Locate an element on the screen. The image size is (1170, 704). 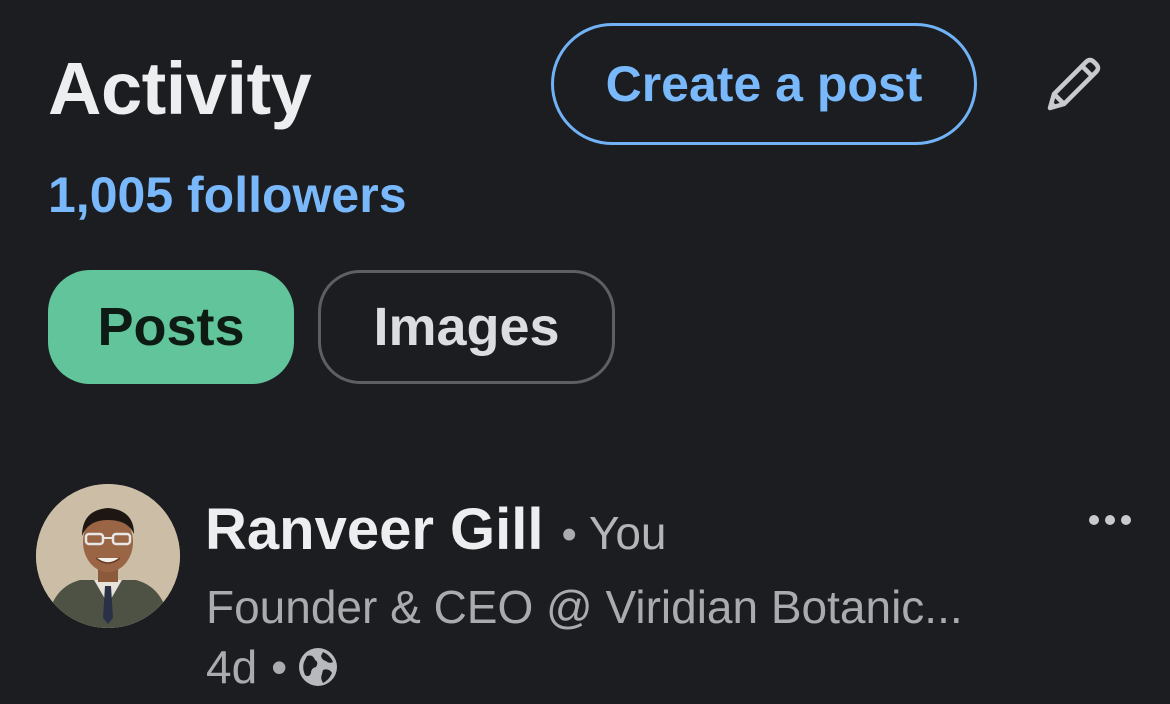
more-options-button is located at coordinates (1110, 520).